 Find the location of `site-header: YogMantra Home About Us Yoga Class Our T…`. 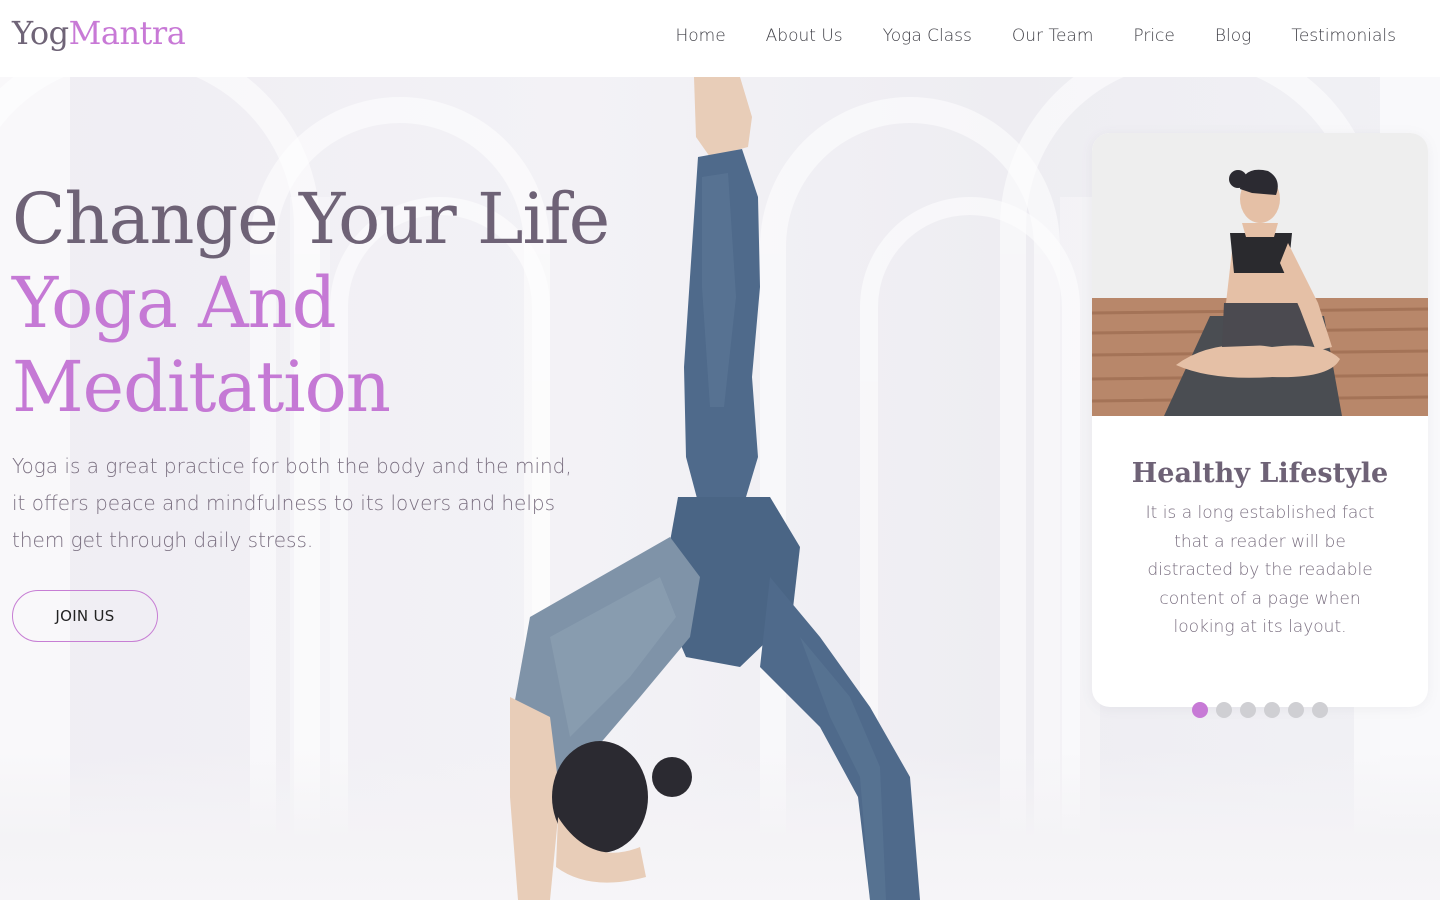

site-header: YogMantra Home About Us Yoga Class Our T… is located at coordinates (720, 38).